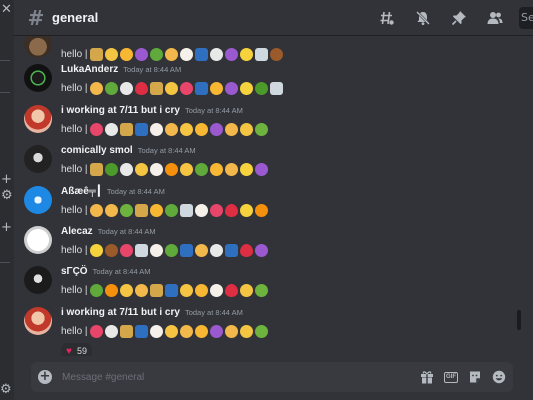 The height and width of the screenshot is (400, 533). What do you see at coordinates (475, 377) in the screenshot?
I see `sticker-icon` at bounding box center [475, 377].